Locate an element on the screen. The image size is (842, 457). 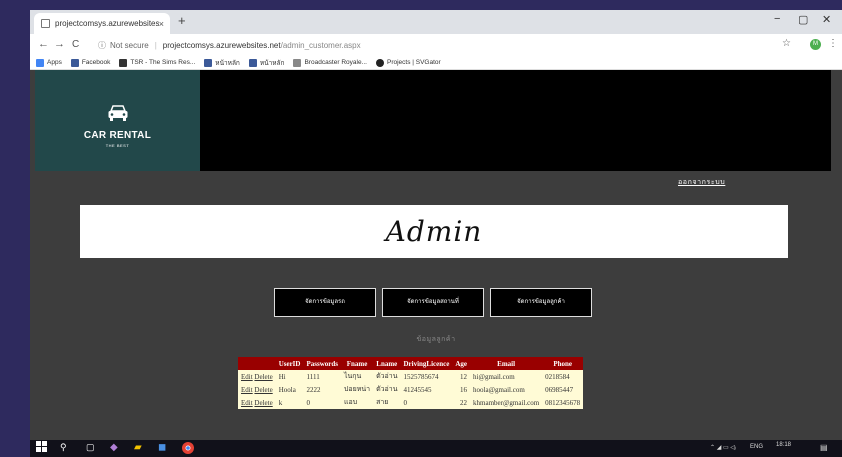
site-logo: CAR RENTAL THE BEST is located at coordinates (117, 120).